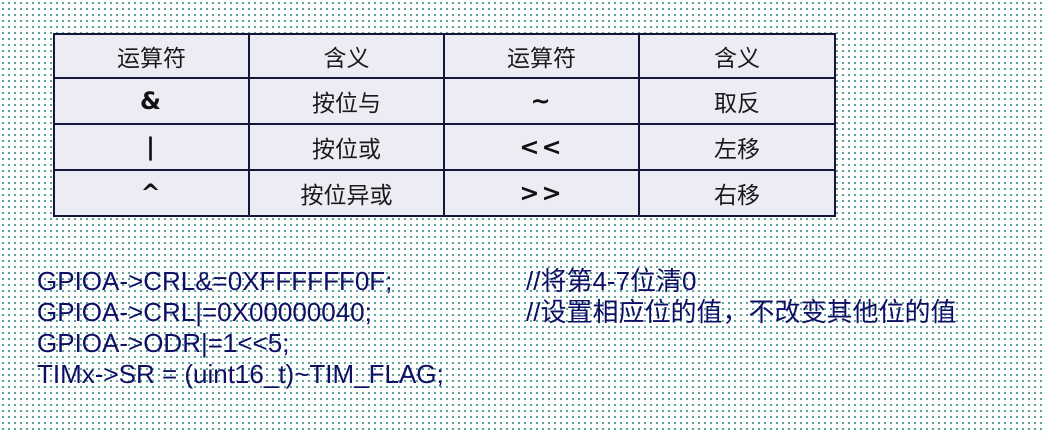 The width and height of the screenshot is (1046, 434). What do you see at coordinates (151, 56) in the screenshot?
I see `header-operator-1: 运算符` at bounding box center [151, 56].